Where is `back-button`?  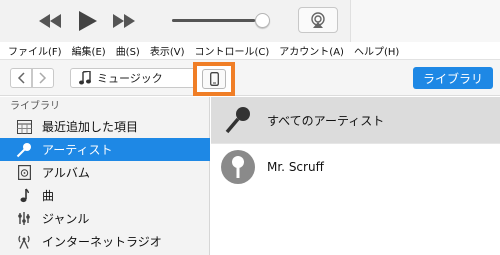
back-button is located at coordinates (21, 78).